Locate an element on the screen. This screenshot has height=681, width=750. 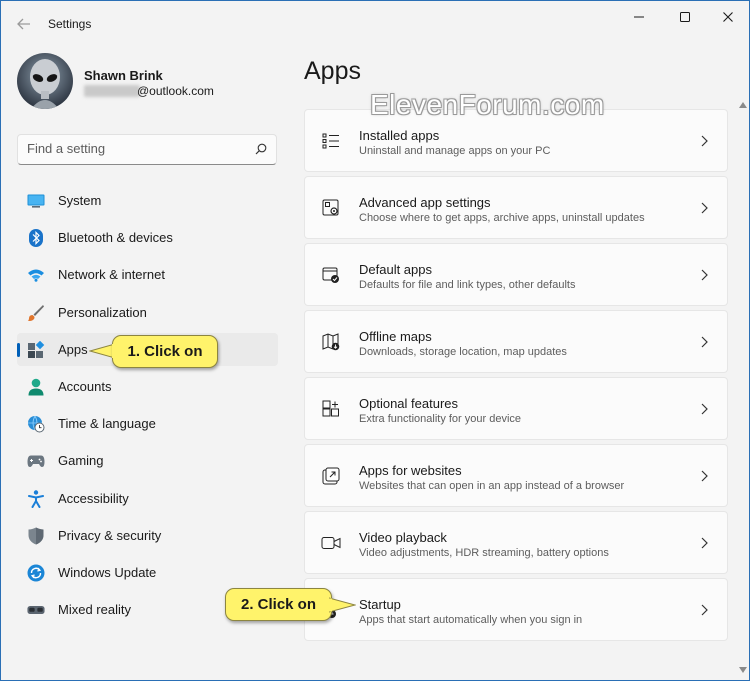
user-email: @outlook.com is located at coordinates (175, 91).